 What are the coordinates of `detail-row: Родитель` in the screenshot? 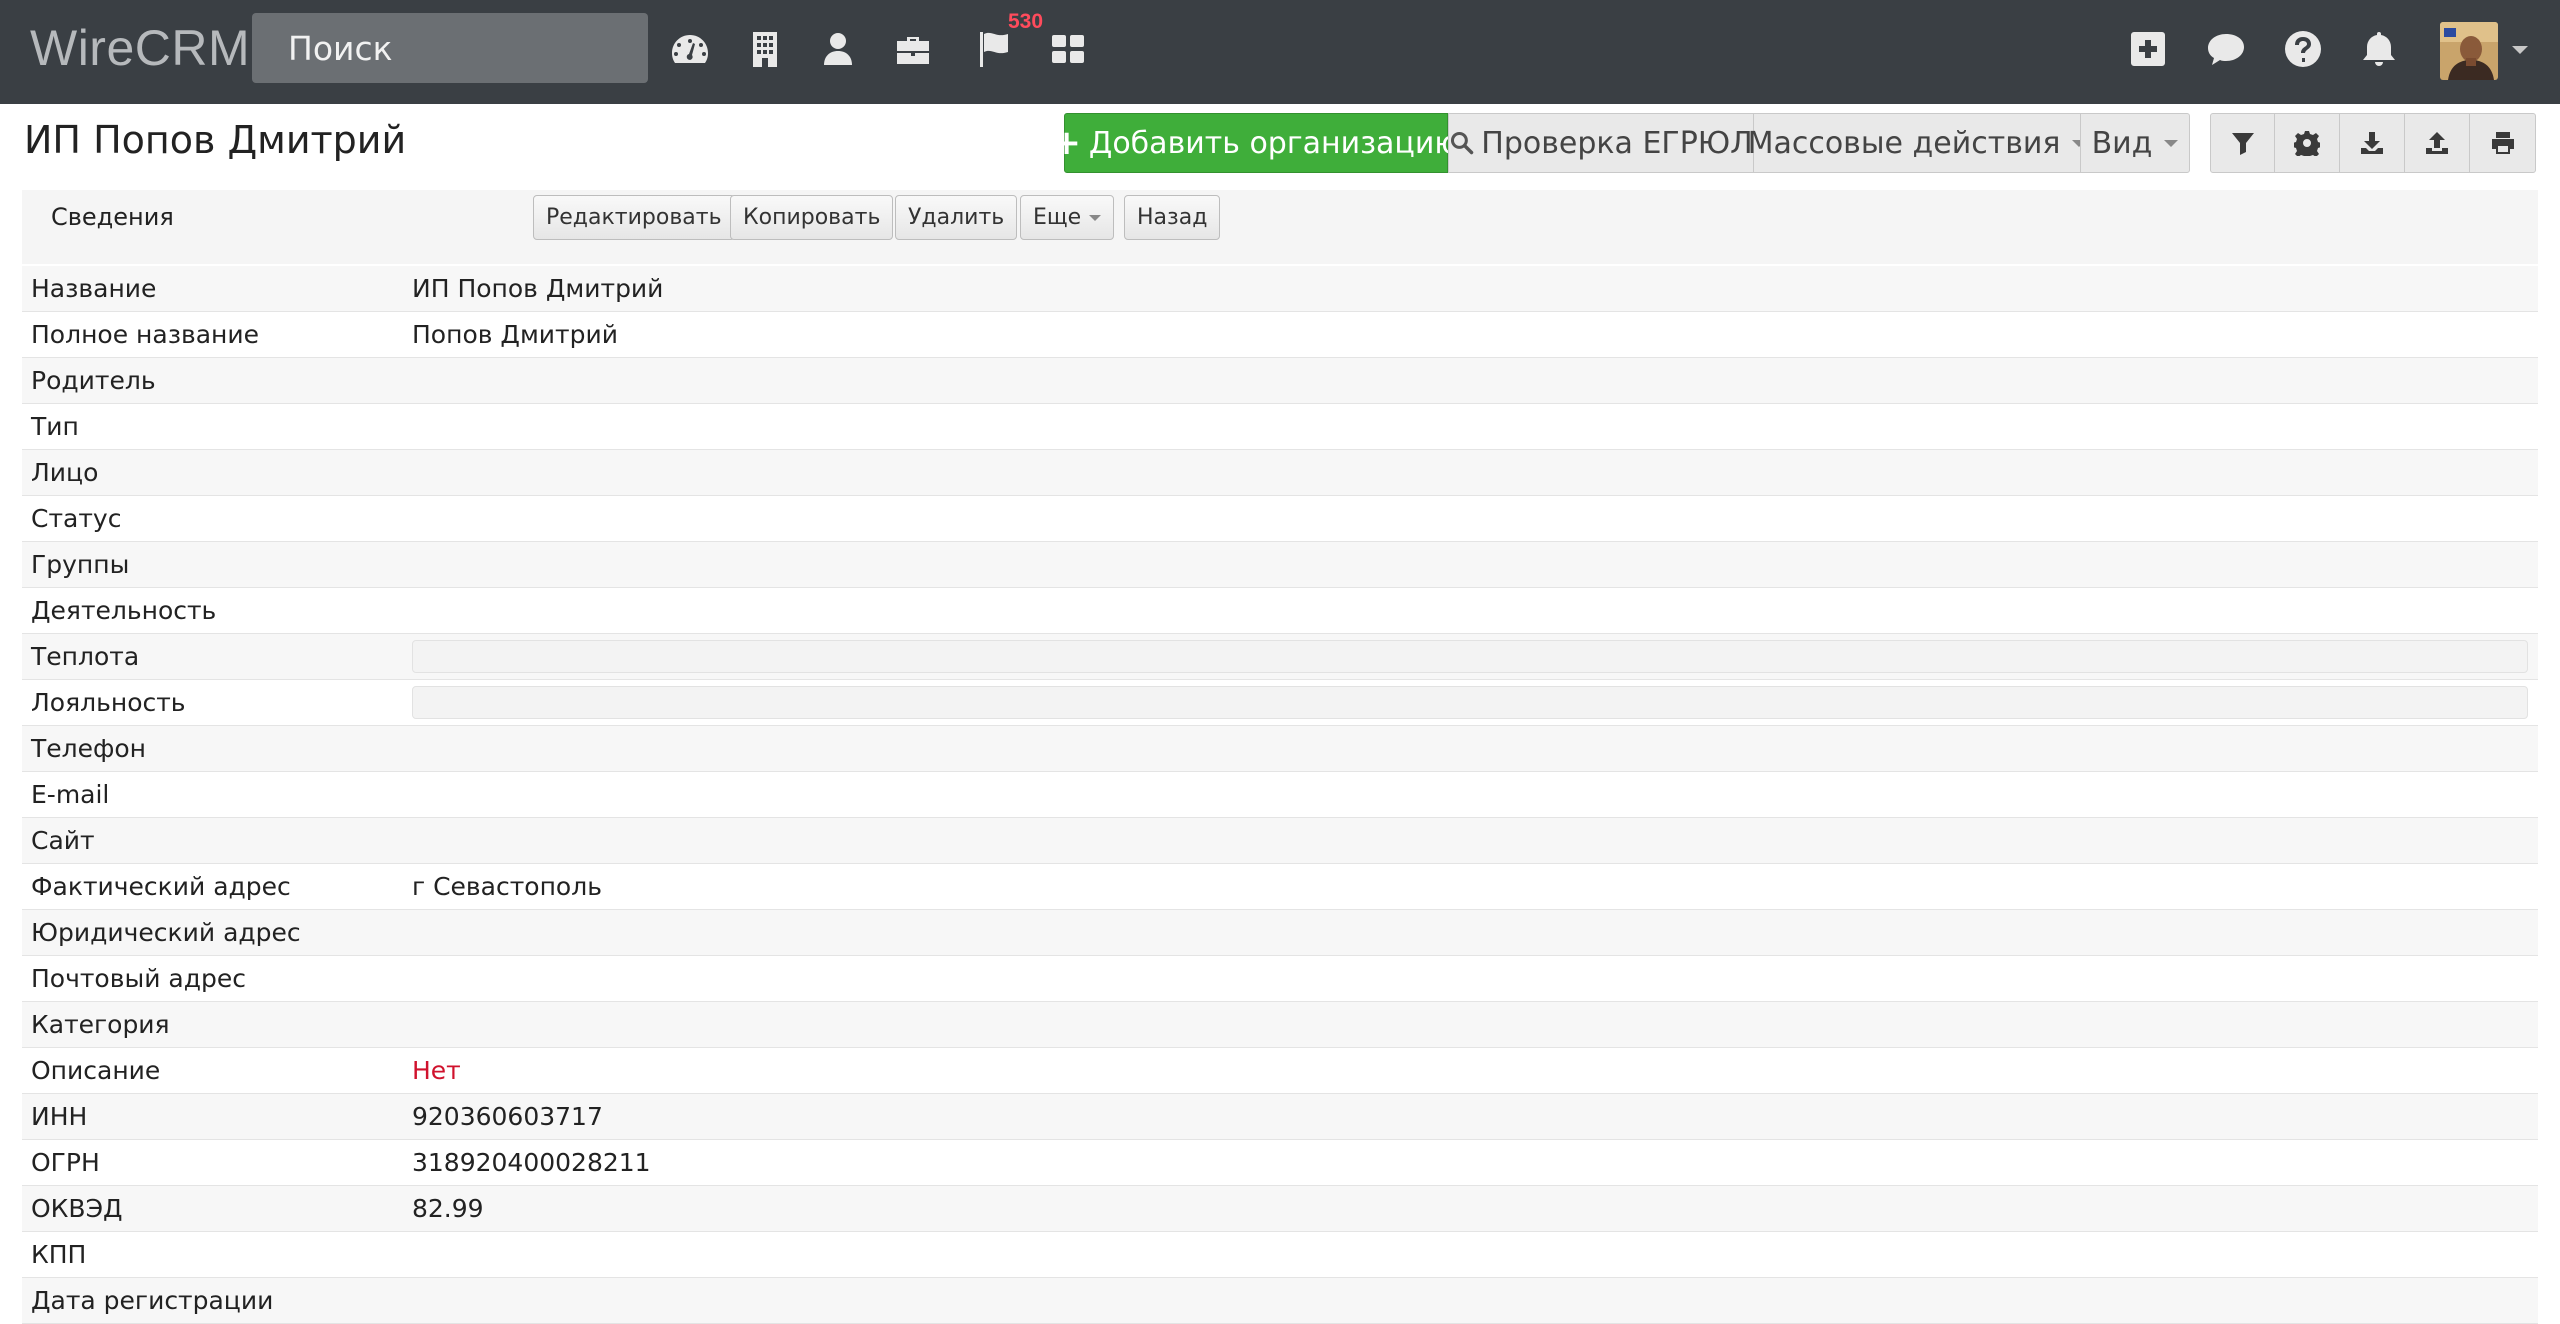 It's located at (1280, 381).